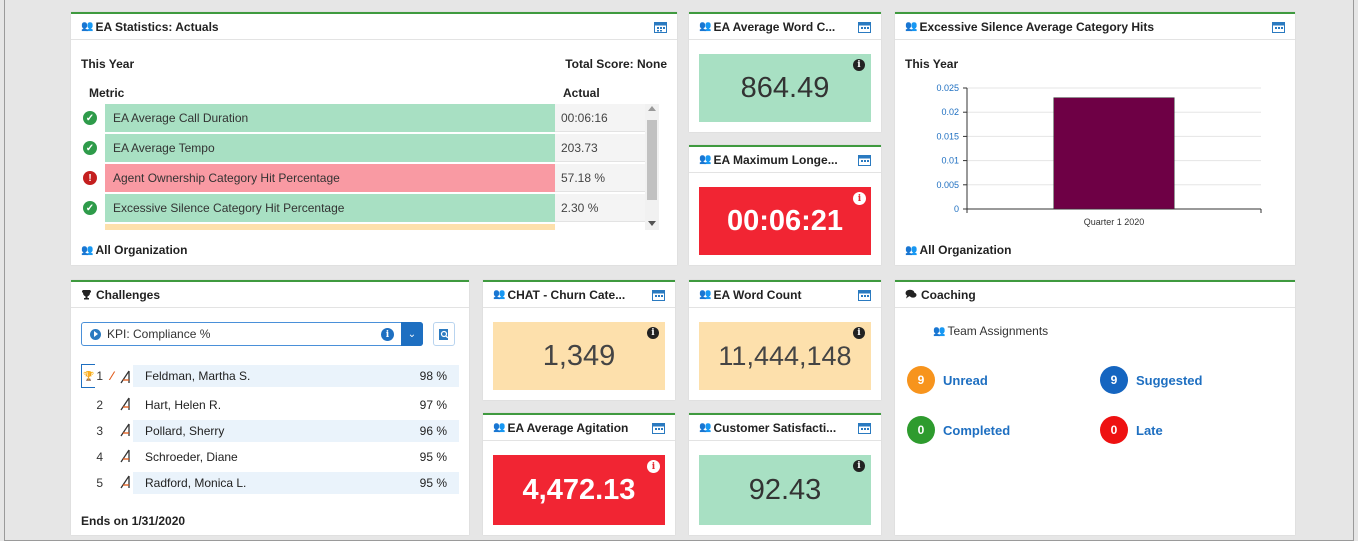 This screenshot has height=541, width=1358. I want to click on count-bubble: 9, so click(921, 380).